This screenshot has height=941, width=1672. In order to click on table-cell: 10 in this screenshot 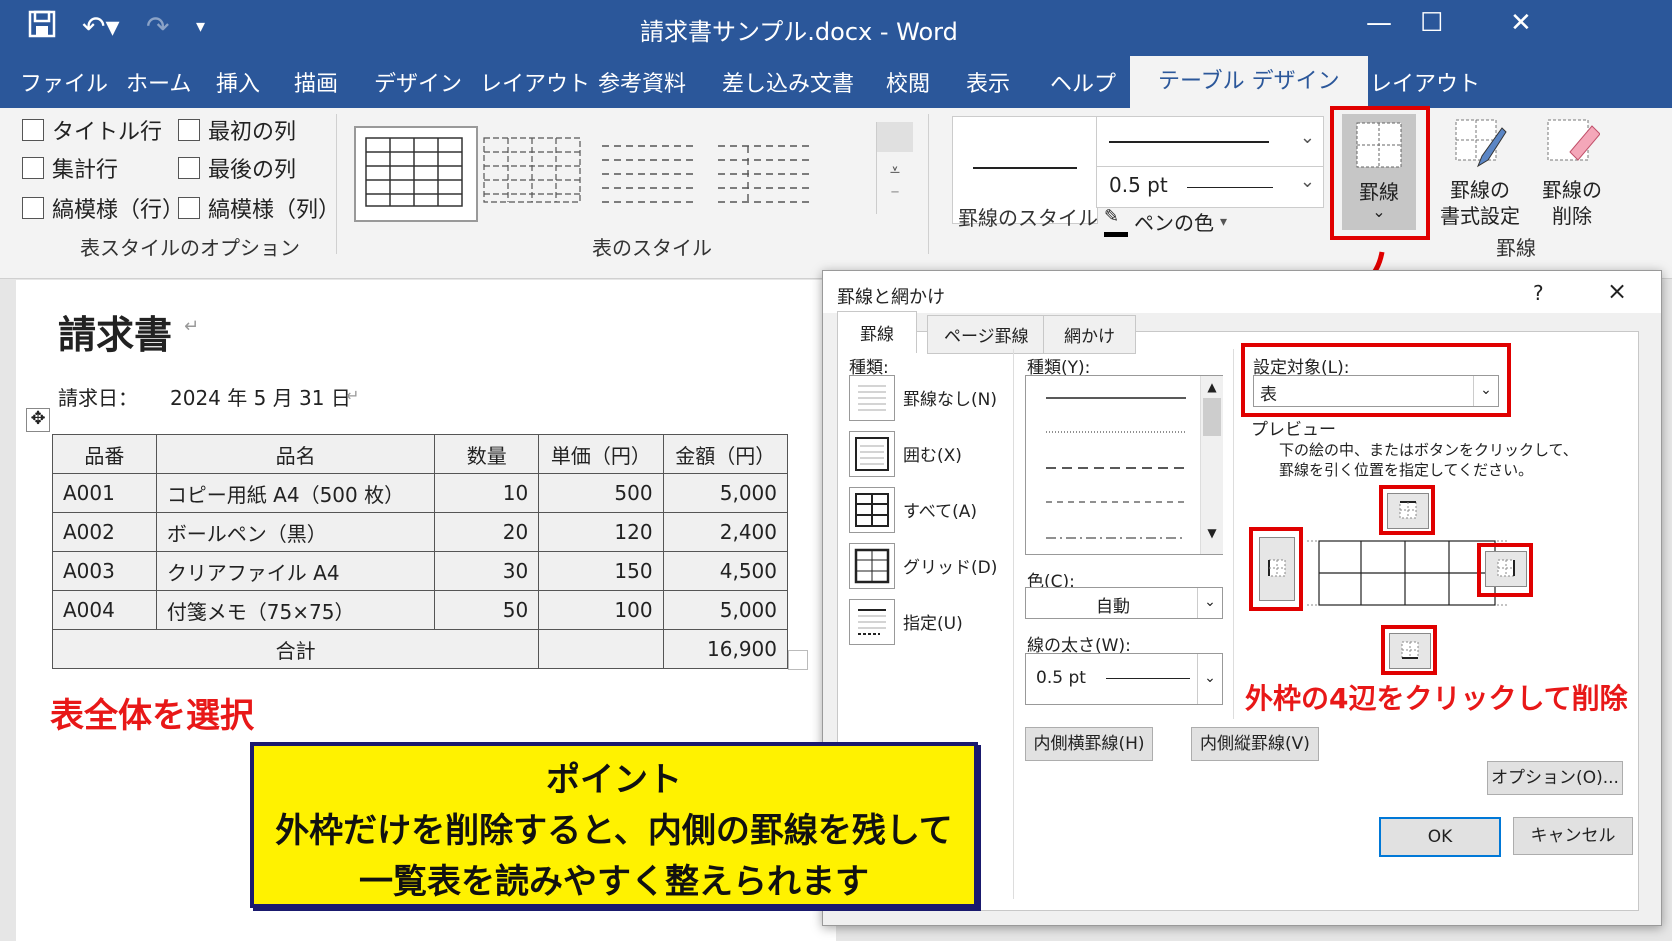, I will do `click(487, 493)`.